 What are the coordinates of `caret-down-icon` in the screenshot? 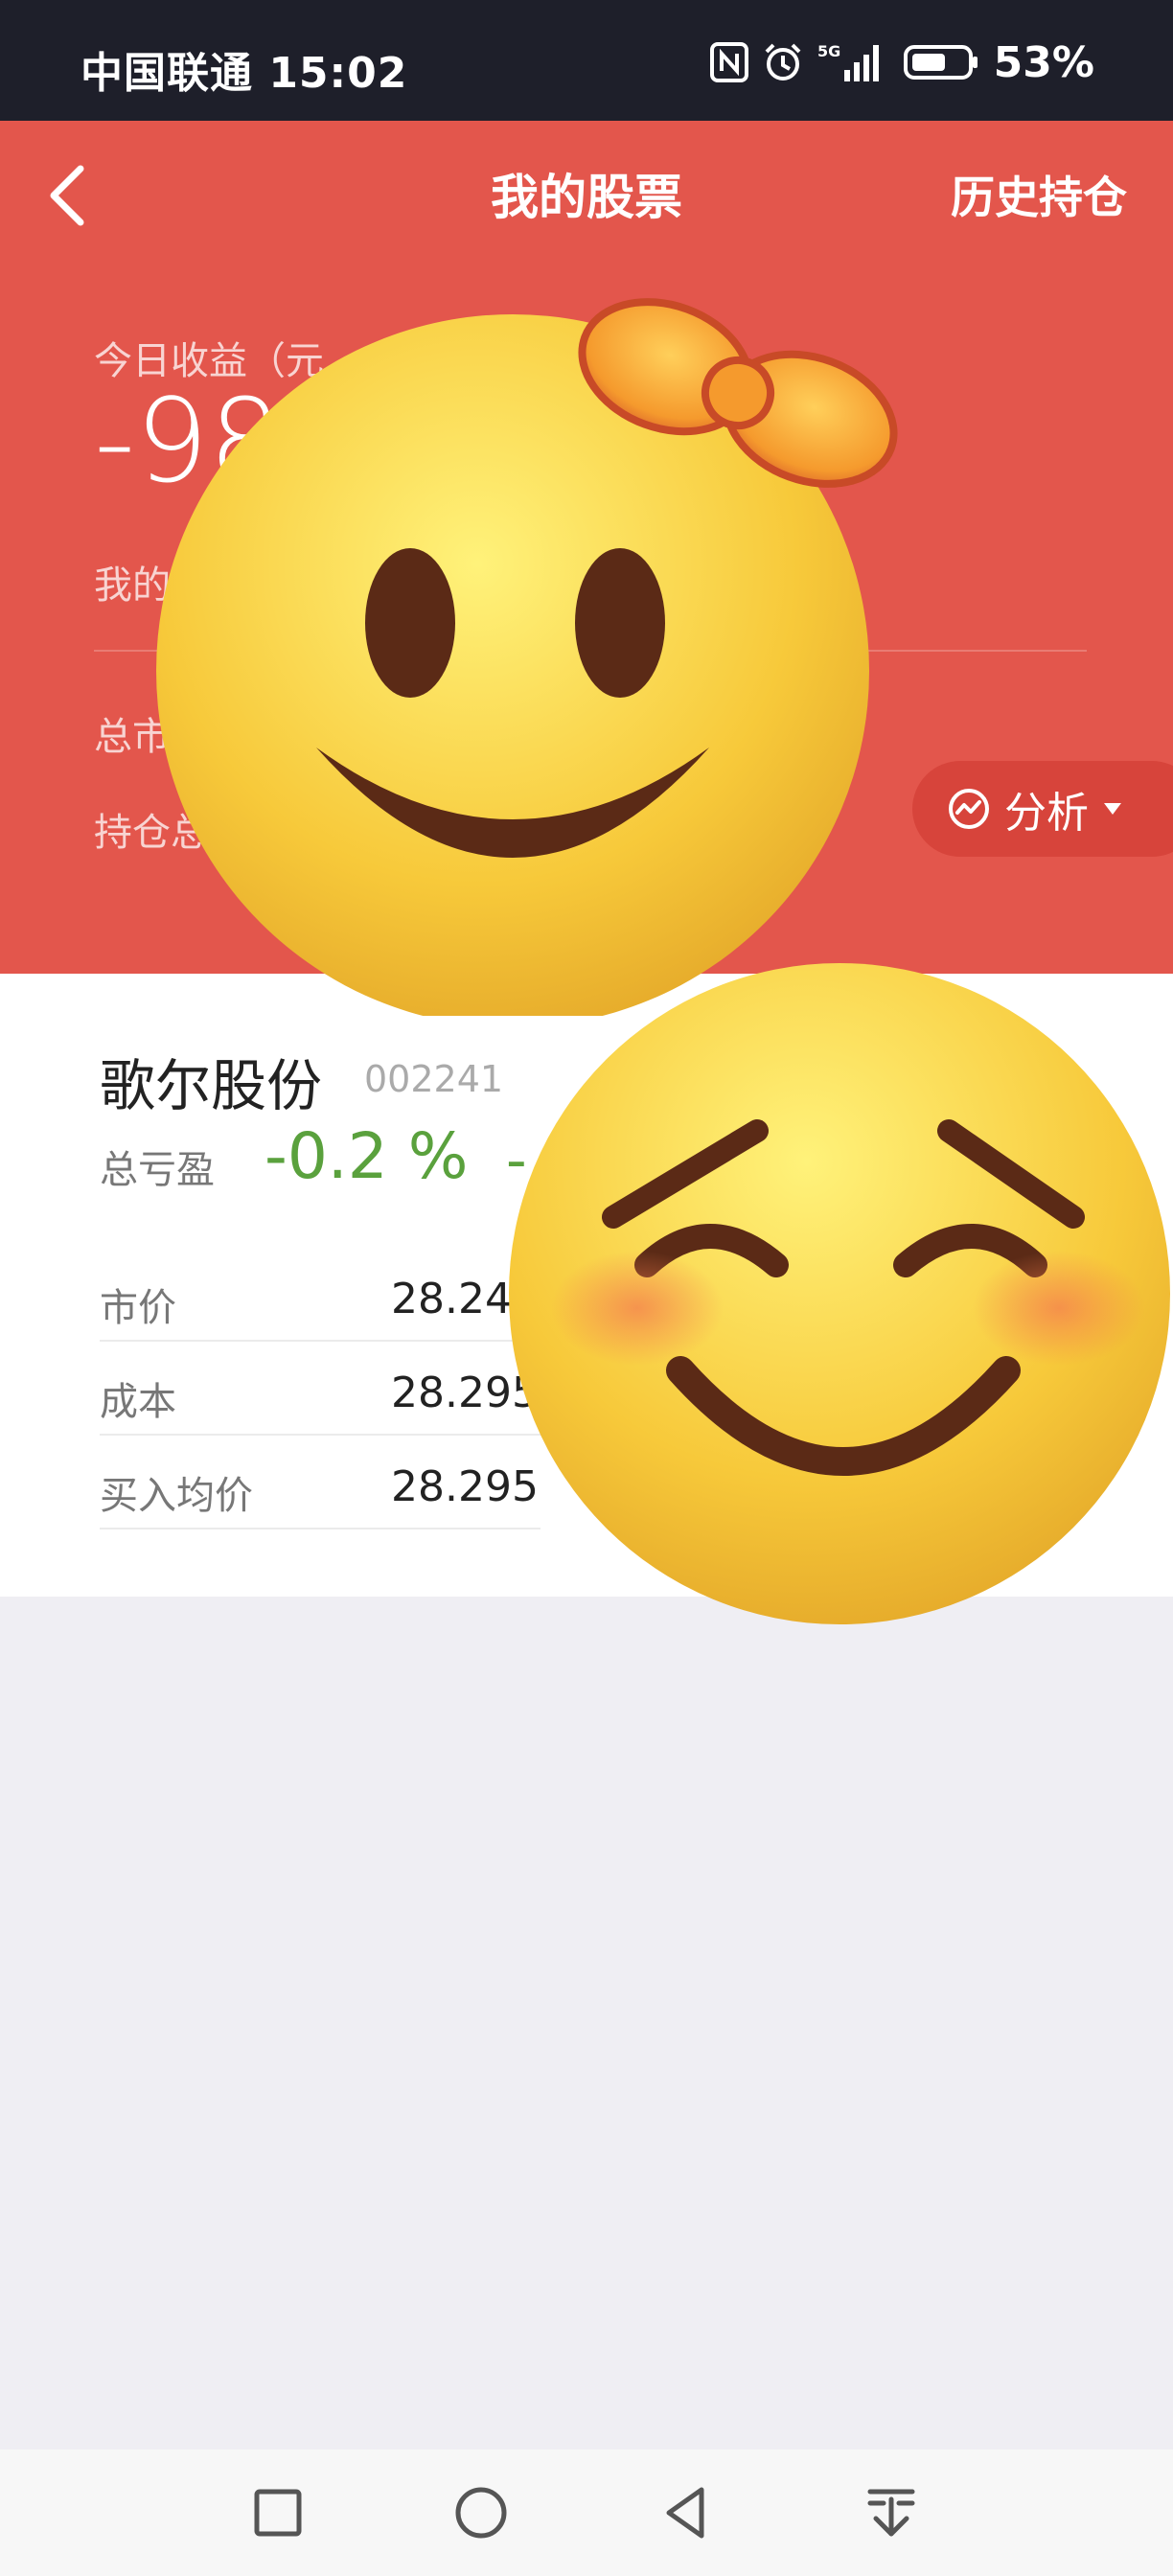 It's located at (1112, 809).